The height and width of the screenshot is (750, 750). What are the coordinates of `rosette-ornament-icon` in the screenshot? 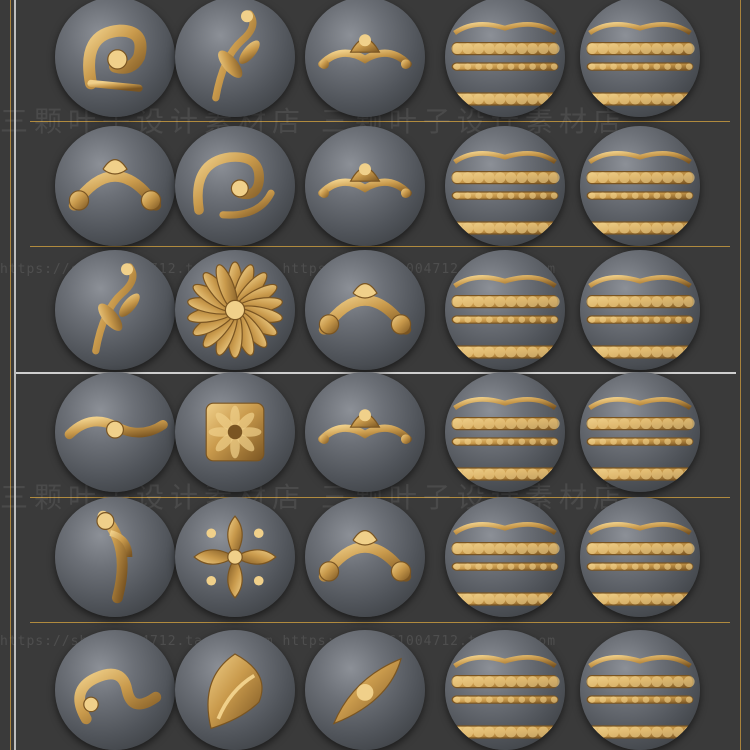 It's located at (235, 310).